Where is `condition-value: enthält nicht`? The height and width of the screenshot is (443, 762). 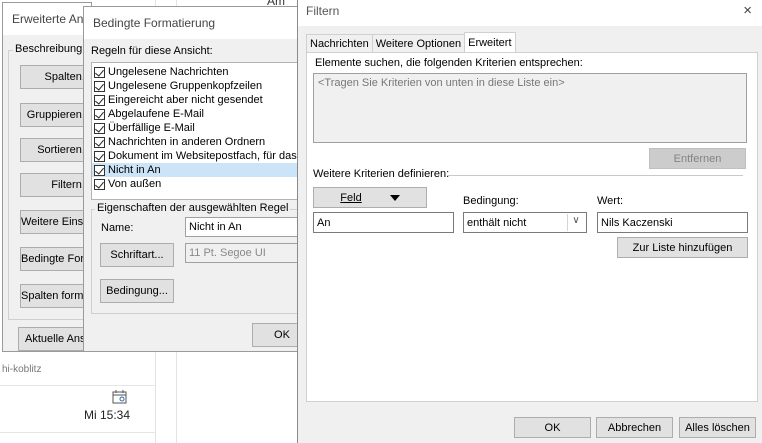
condition-value: enthält nicht is located at coordinates (497, 223).